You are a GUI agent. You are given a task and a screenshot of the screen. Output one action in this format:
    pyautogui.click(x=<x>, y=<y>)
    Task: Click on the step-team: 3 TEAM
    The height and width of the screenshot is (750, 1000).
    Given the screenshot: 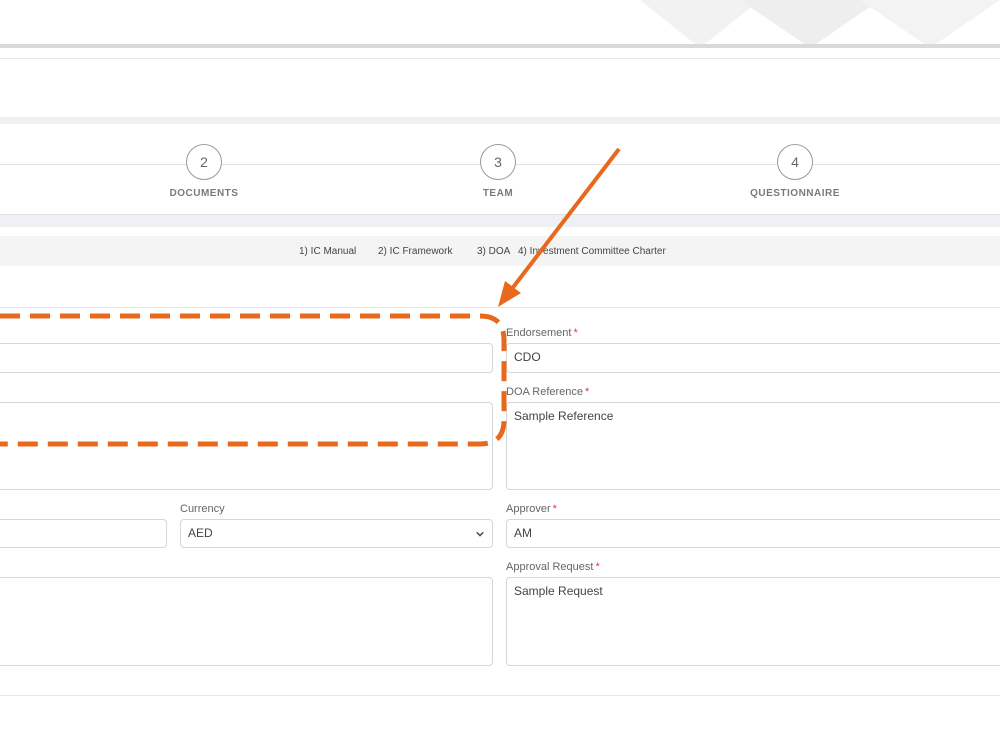 What is the action you would take?
    pyautogui.click(x=498, y=171)
    